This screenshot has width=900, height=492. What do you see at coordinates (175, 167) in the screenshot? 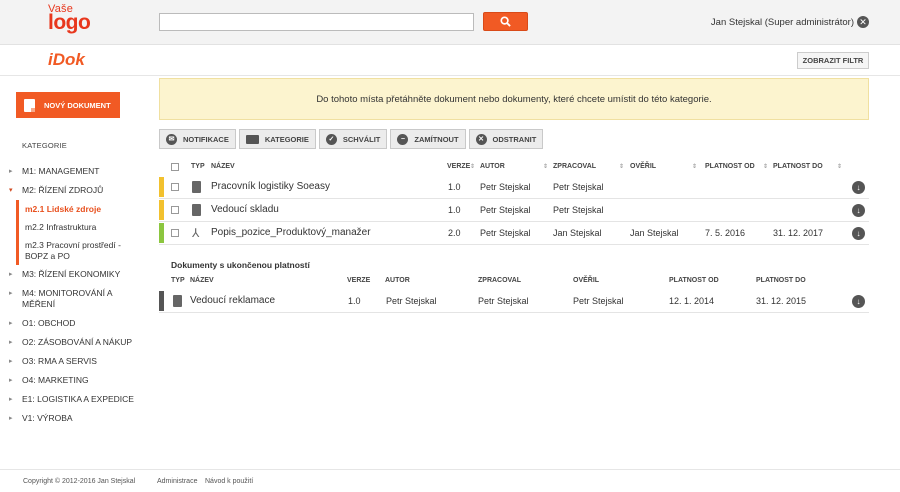
I see `select-all-checkbox` at bounding box center [175, 167].